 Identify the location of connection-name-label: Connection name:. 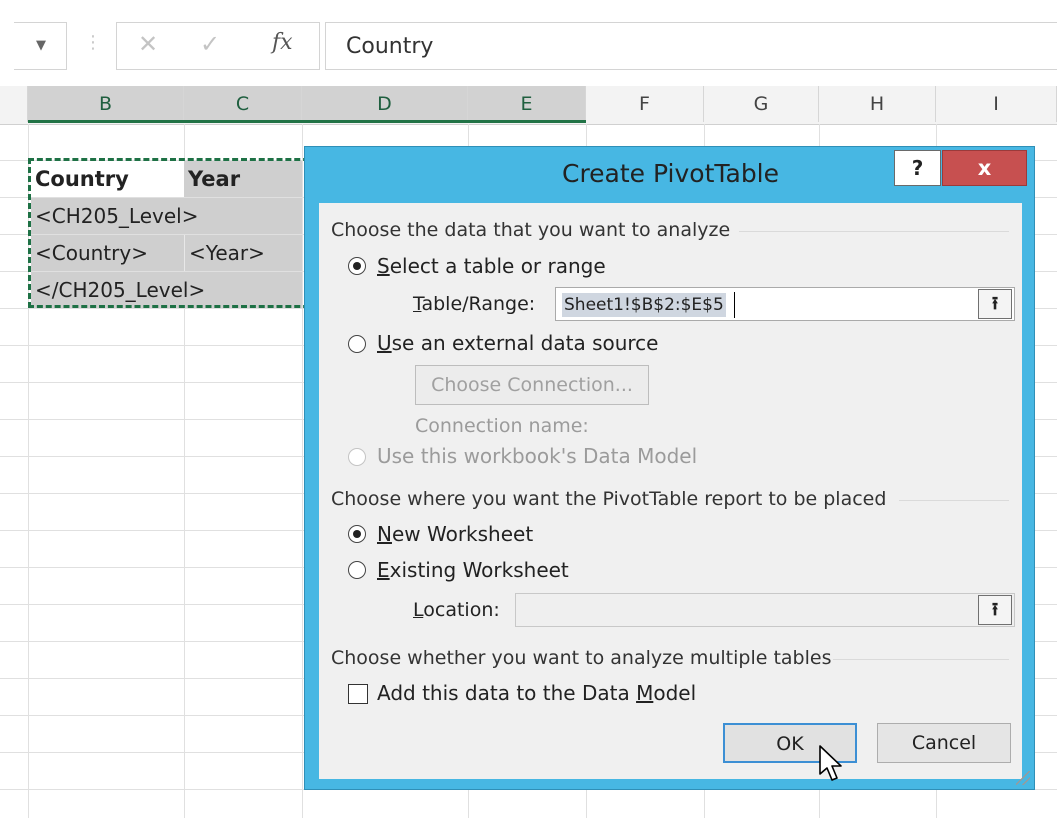
(502, 426).